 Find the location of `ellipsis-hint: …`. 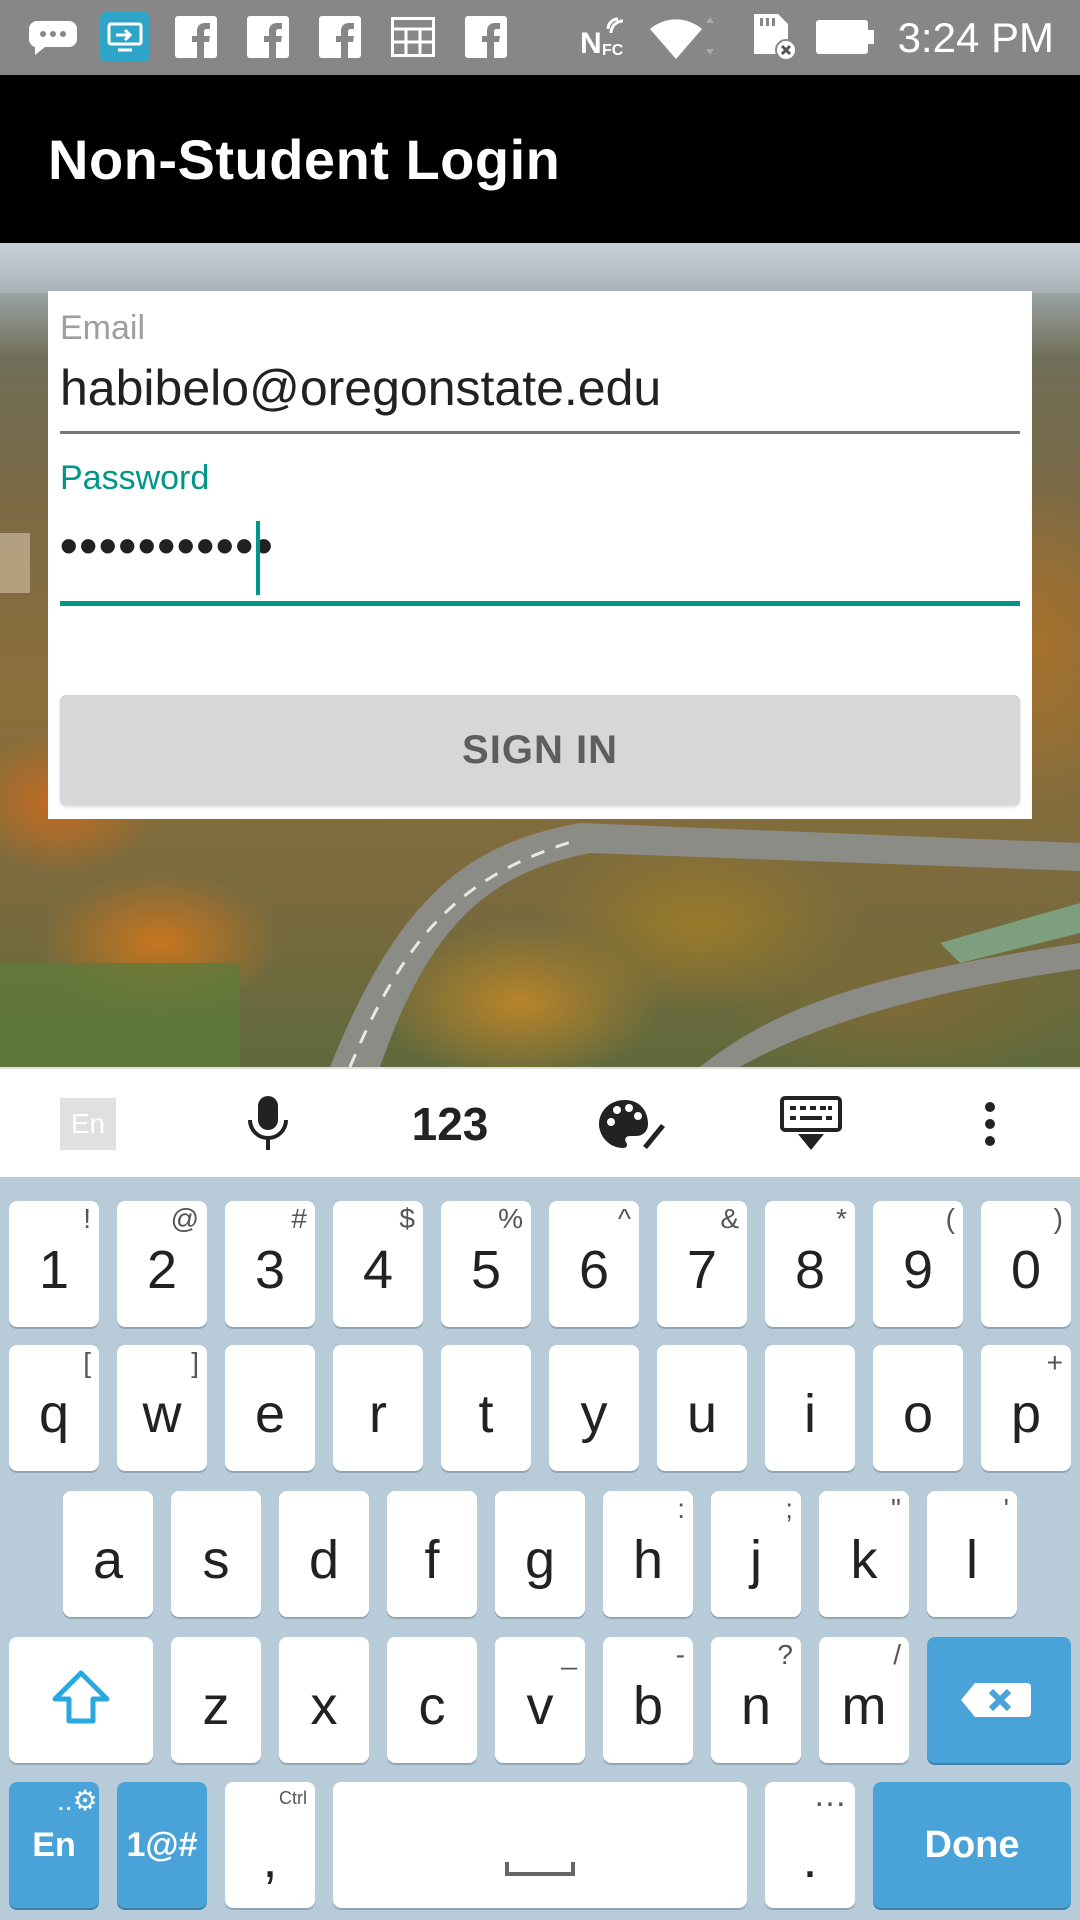

ellipsis-hint: … is located at coordinates (830, 1795).